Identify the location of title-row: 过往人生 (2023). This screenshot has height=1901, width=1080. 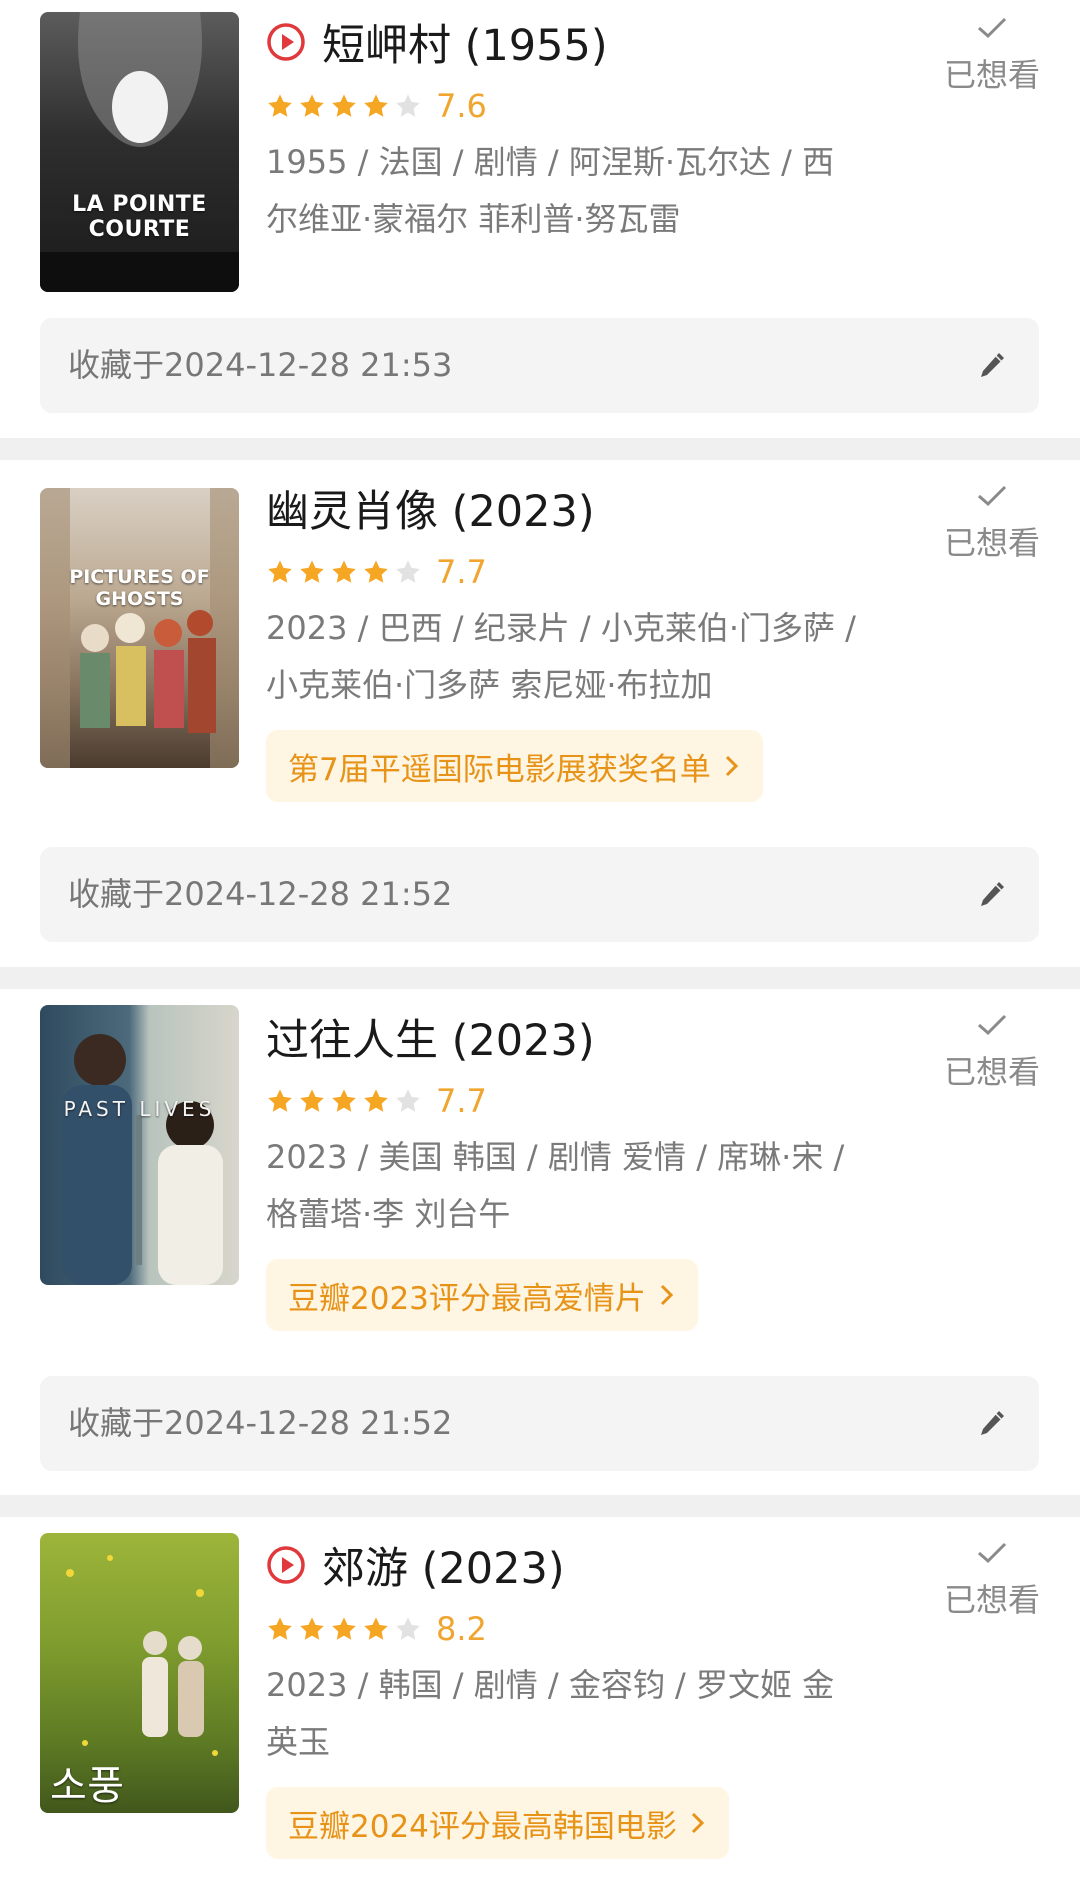
(430, 1037).